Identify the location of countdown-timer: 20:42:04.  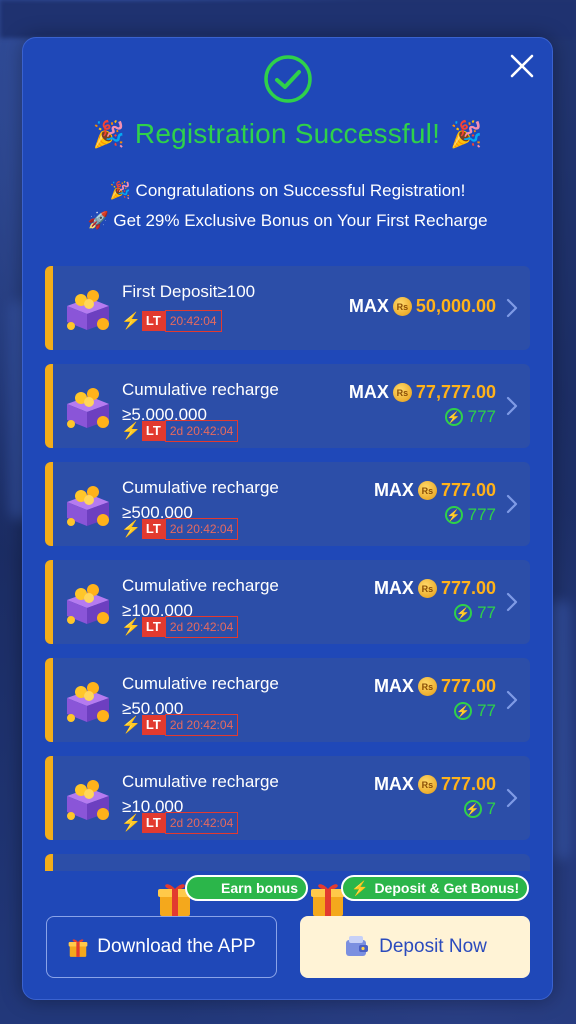
(193, 321).